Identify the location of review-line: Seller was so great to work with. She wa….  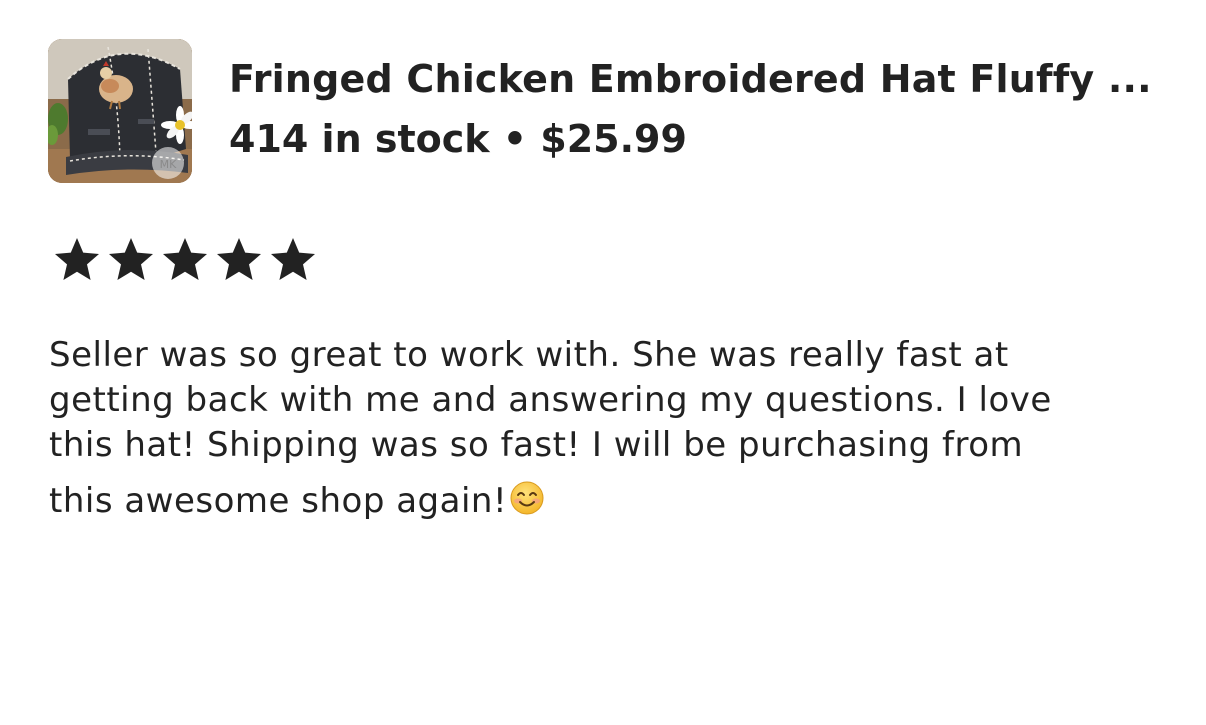
(529, 355).